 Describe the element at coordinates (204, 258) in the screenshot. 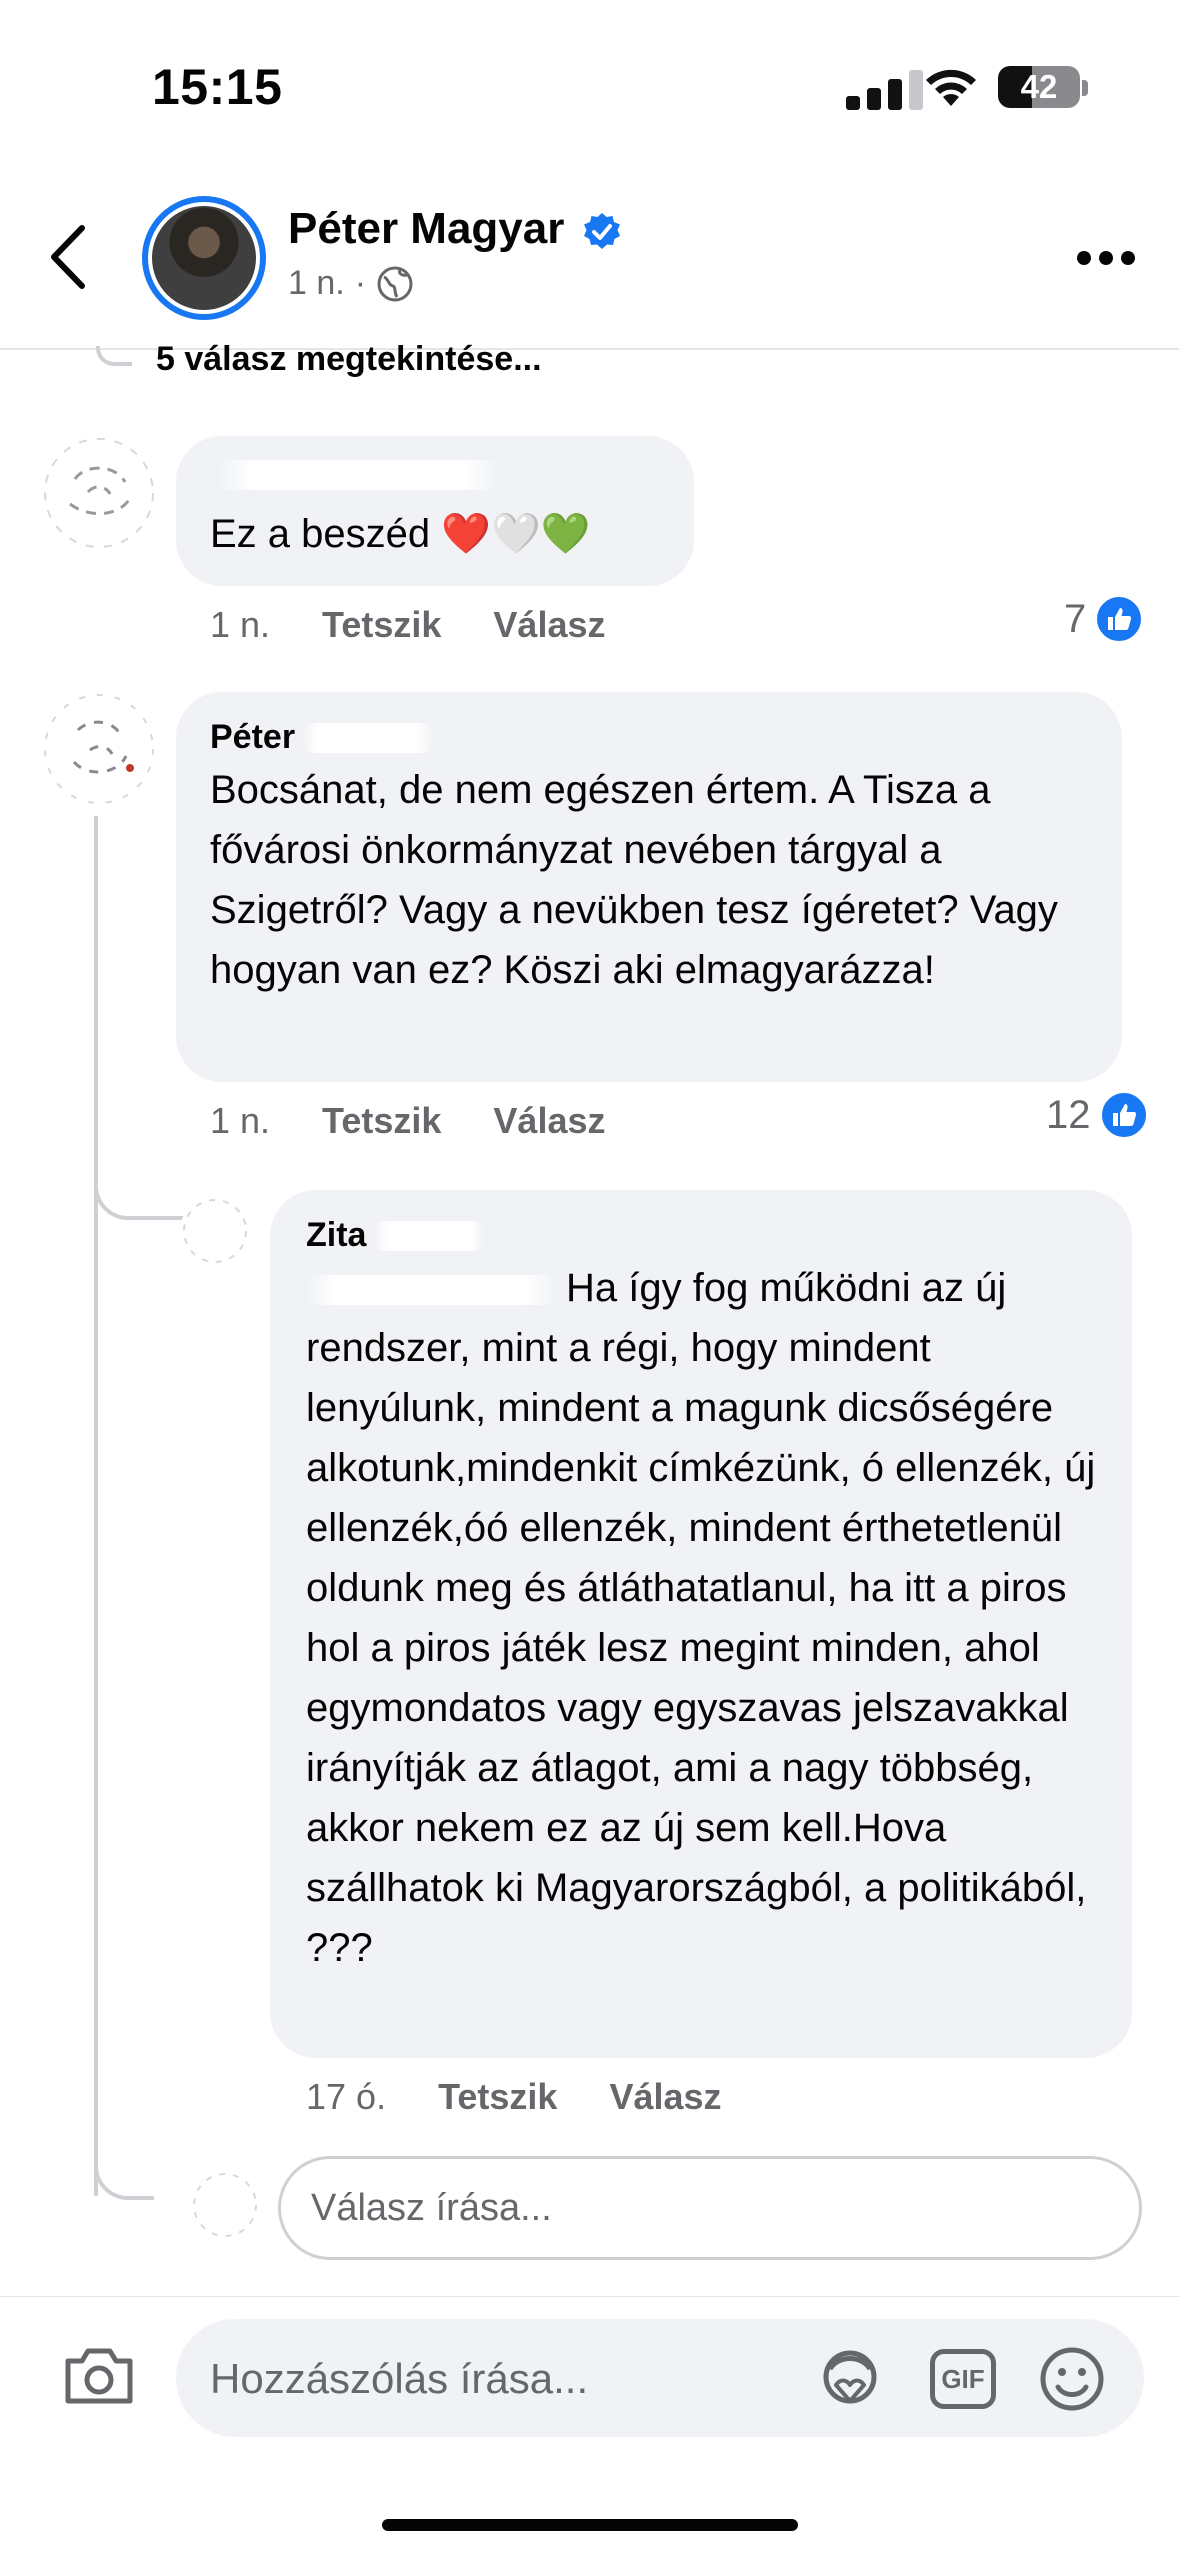

I see `author-avatar` at that location.